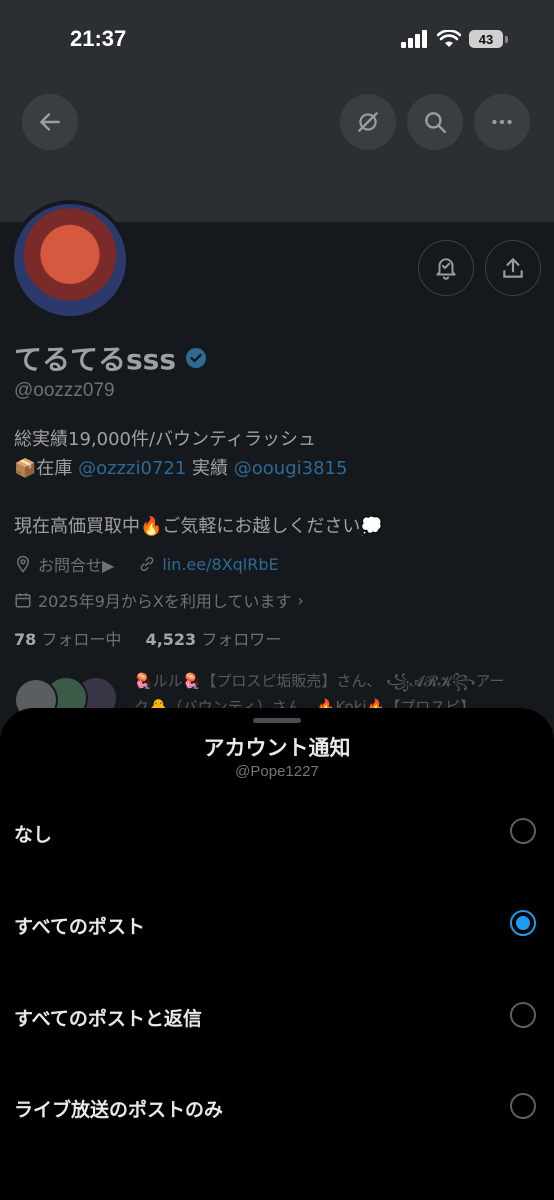 The height and width of the screenshot is (1200, 554). Describe the element at coordinates (300, 600) in the screenshot. I see `chevron-right-icon: ›` at that location.